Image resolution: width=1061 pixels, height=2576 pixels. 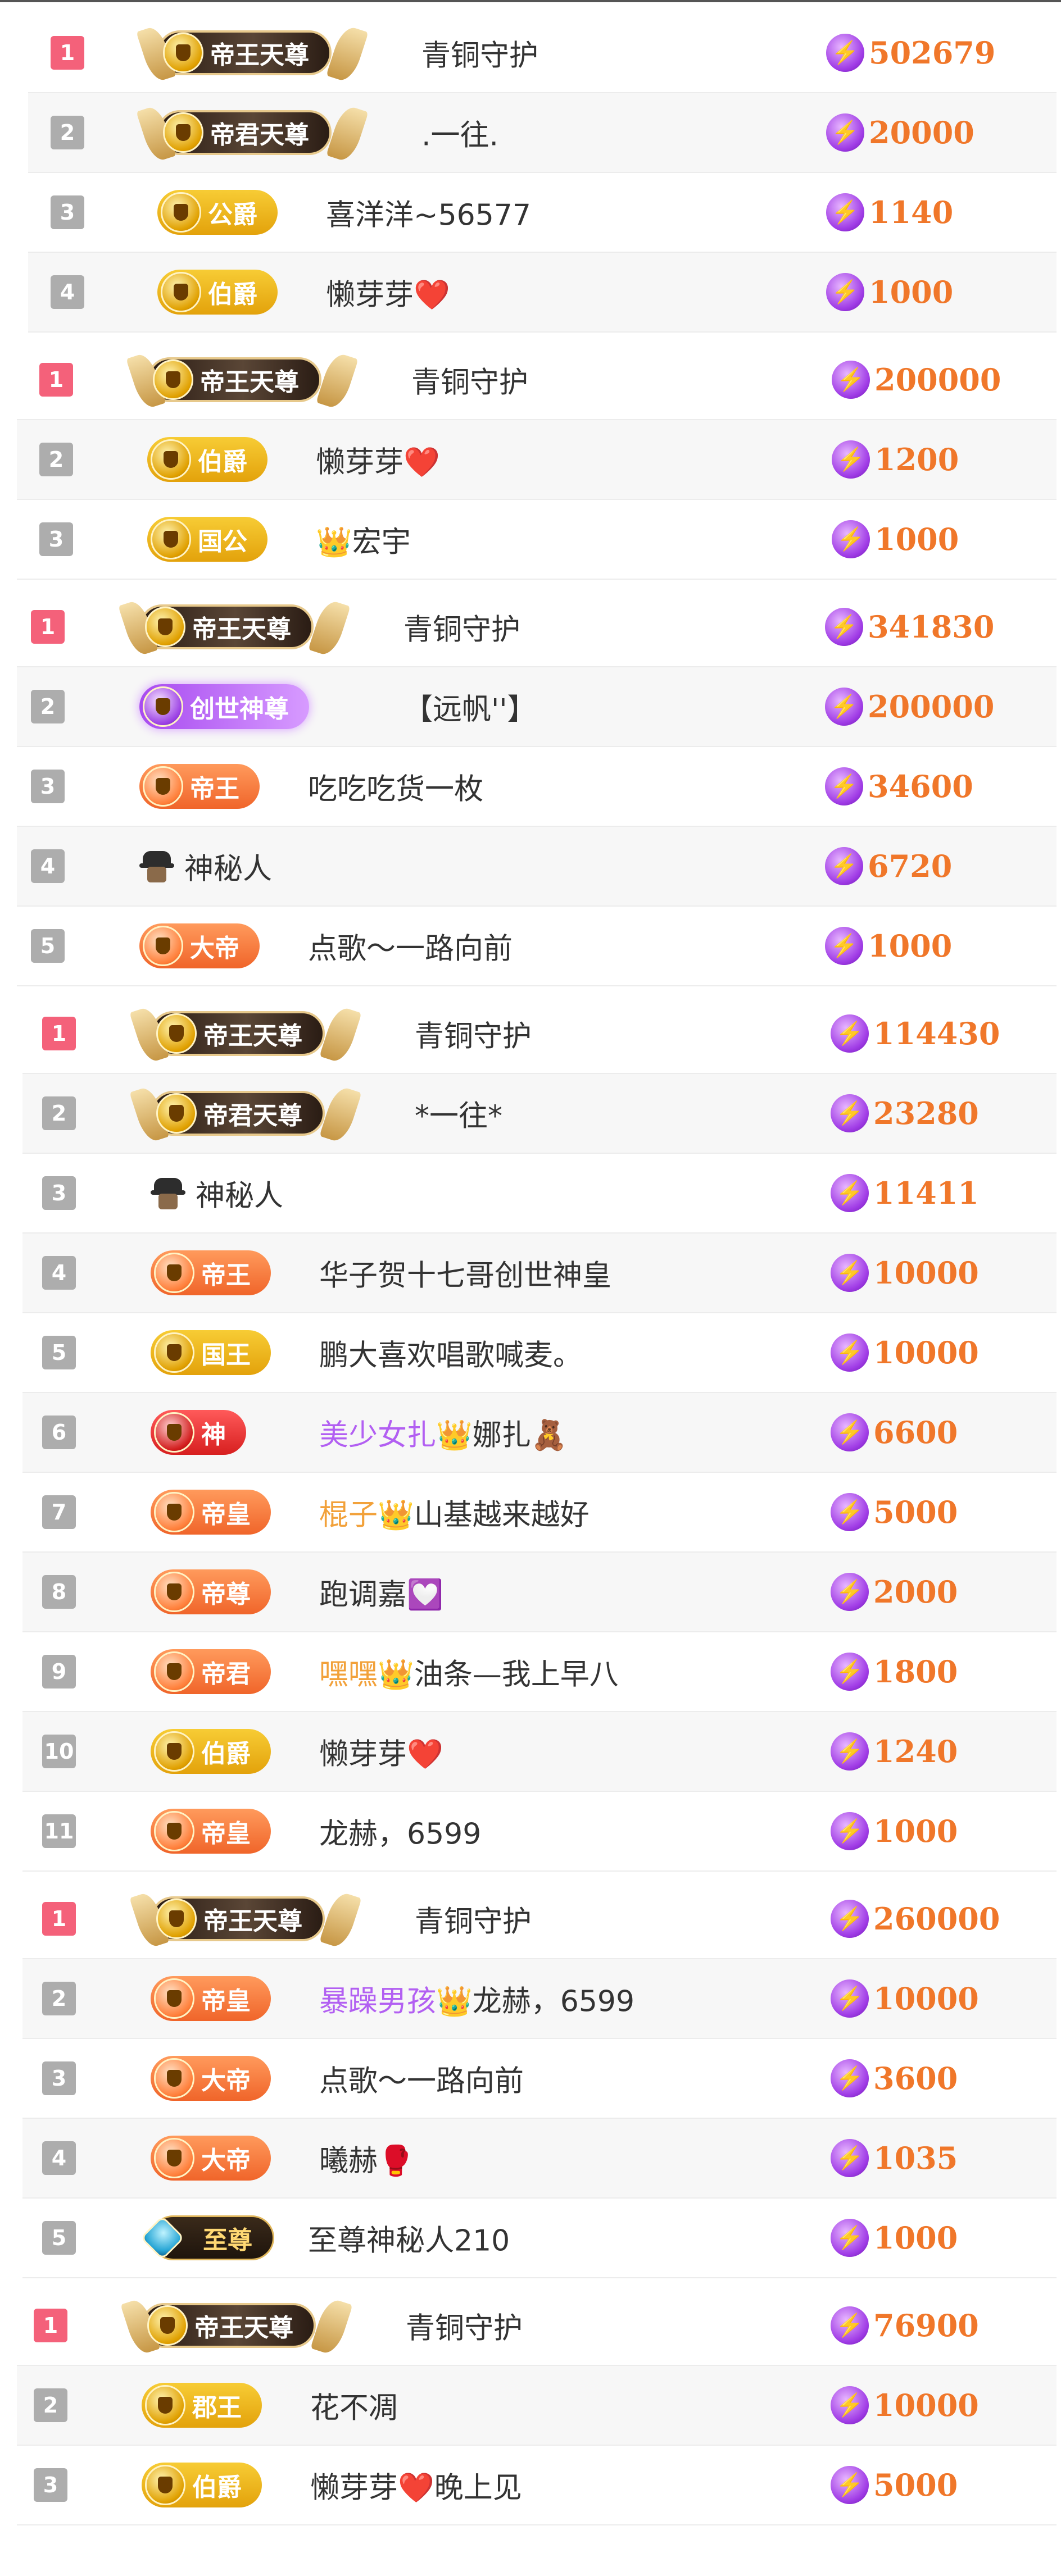 What do you see at coordinates (542, 213) in the screenshot?
I see `leaderboard-row: 3 公爵 喜洋洋~56577 1140` at bounding box center [542, 213].